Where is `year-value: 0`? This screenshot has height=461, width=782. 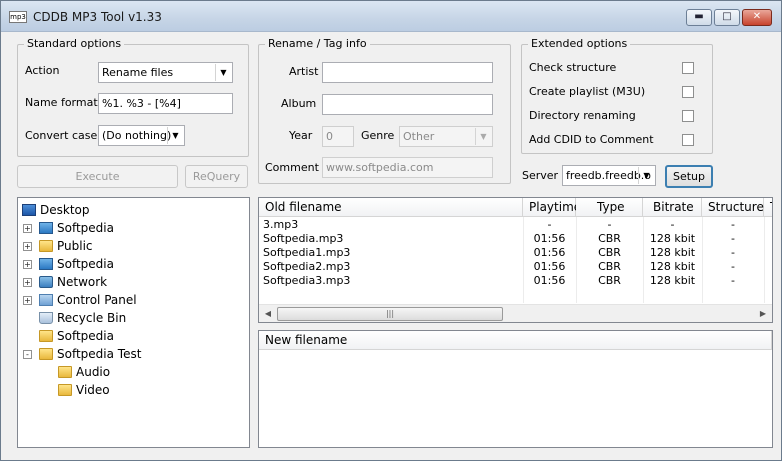 year-value: 0 is located at coordinates (329, 136).